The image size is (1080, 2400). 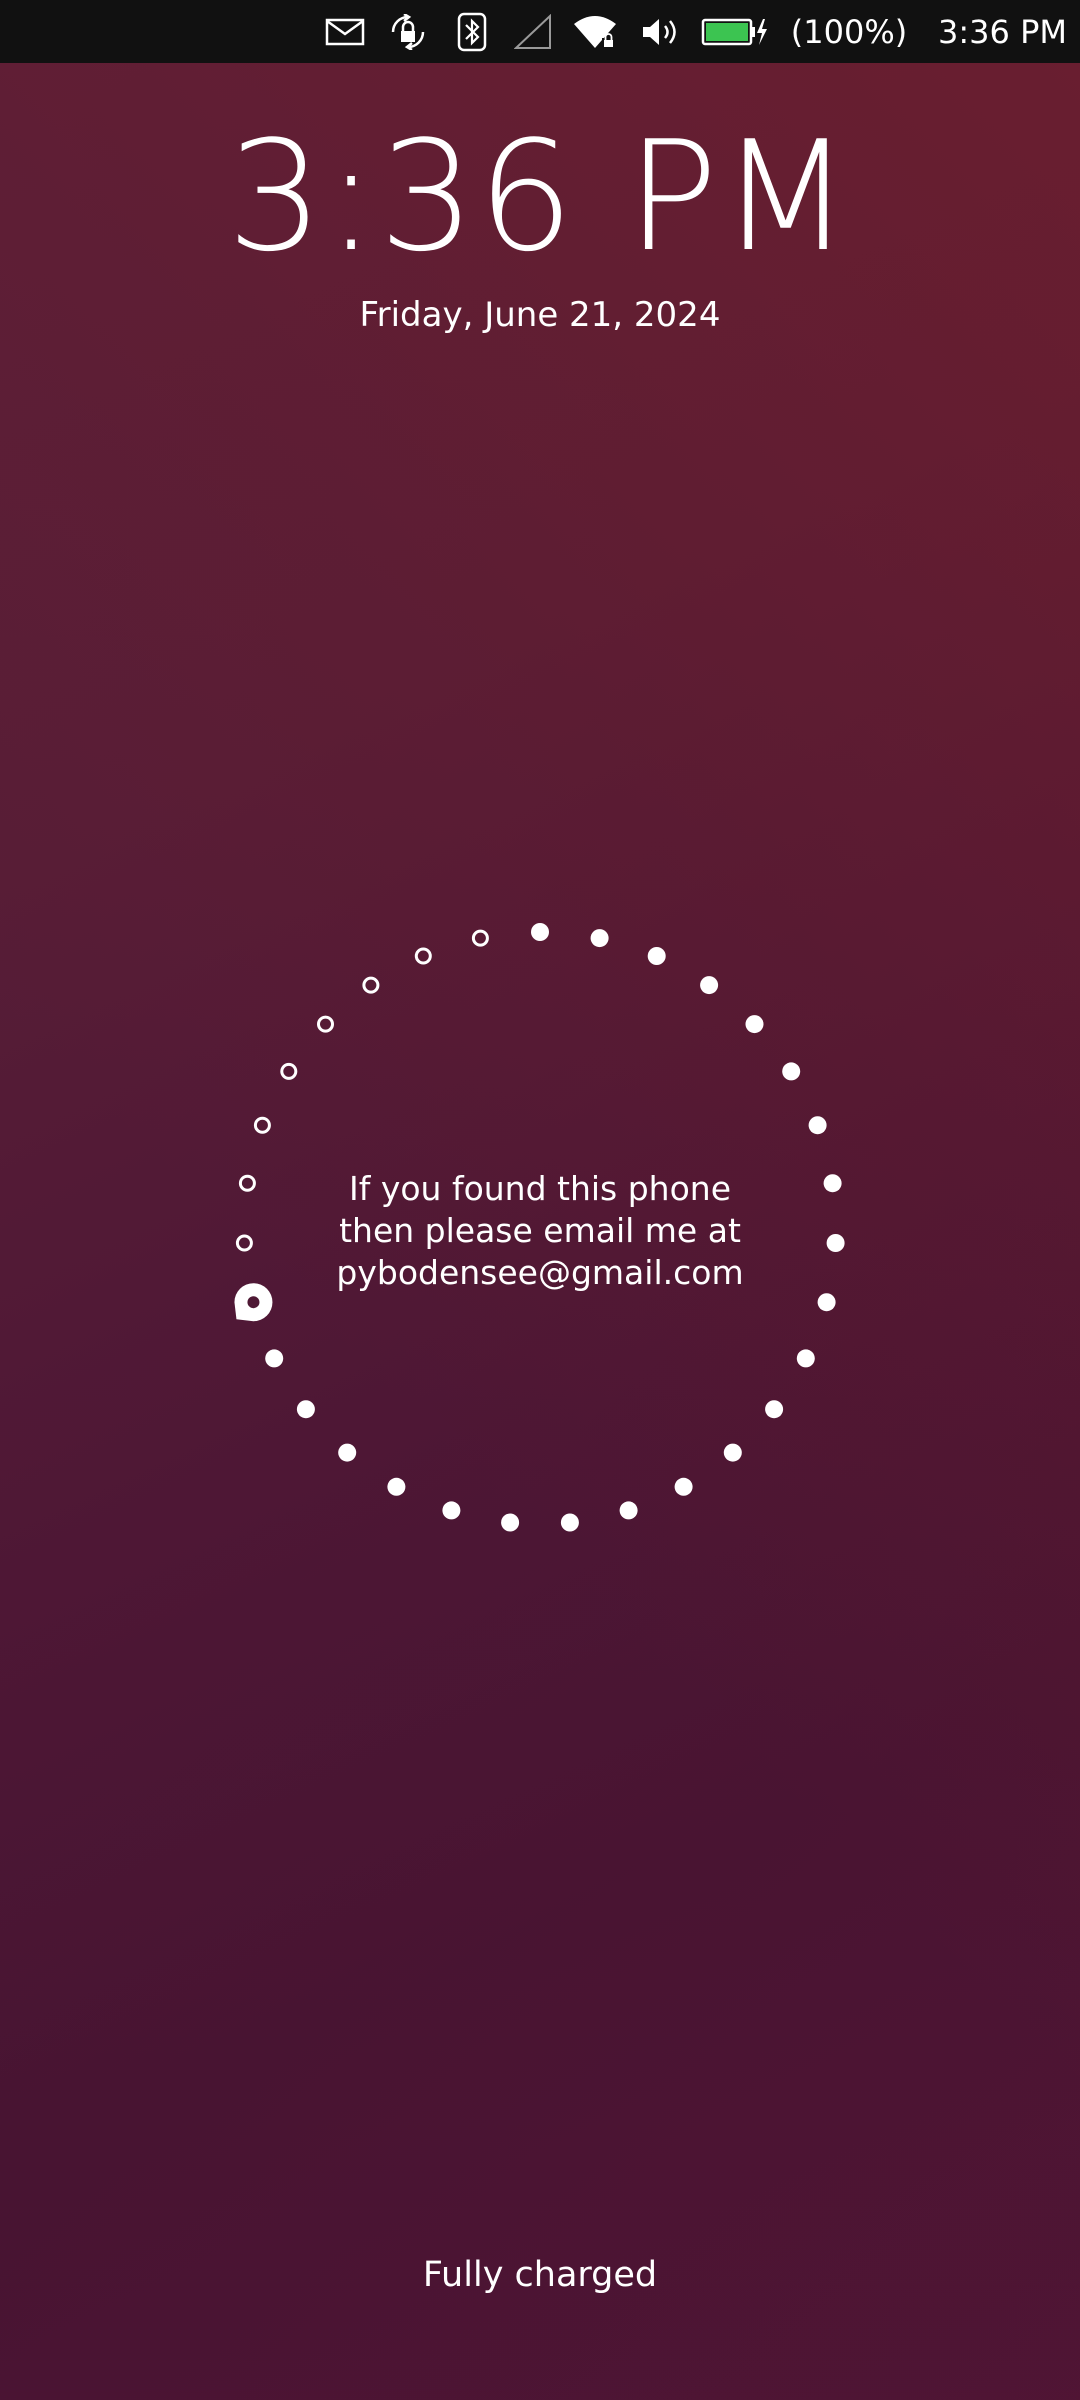 I want to click on status-time: 3:36 PM, so click(x=1002, y=31).